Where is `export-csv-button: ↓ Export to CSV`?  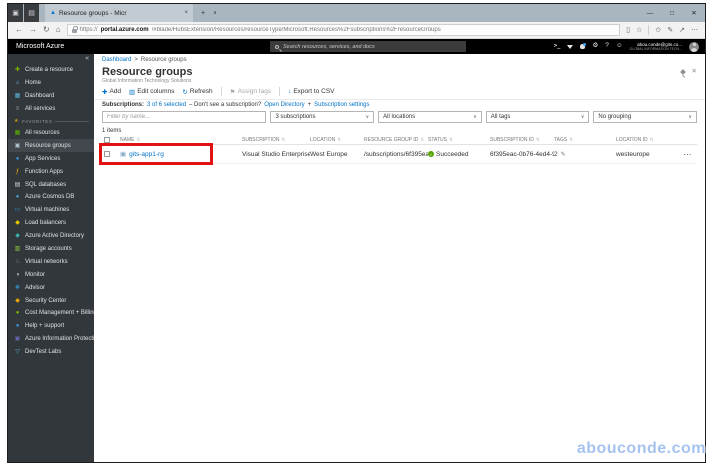 export-csv-button: ↓ Export to CSV is located at coordinates (311, 91).